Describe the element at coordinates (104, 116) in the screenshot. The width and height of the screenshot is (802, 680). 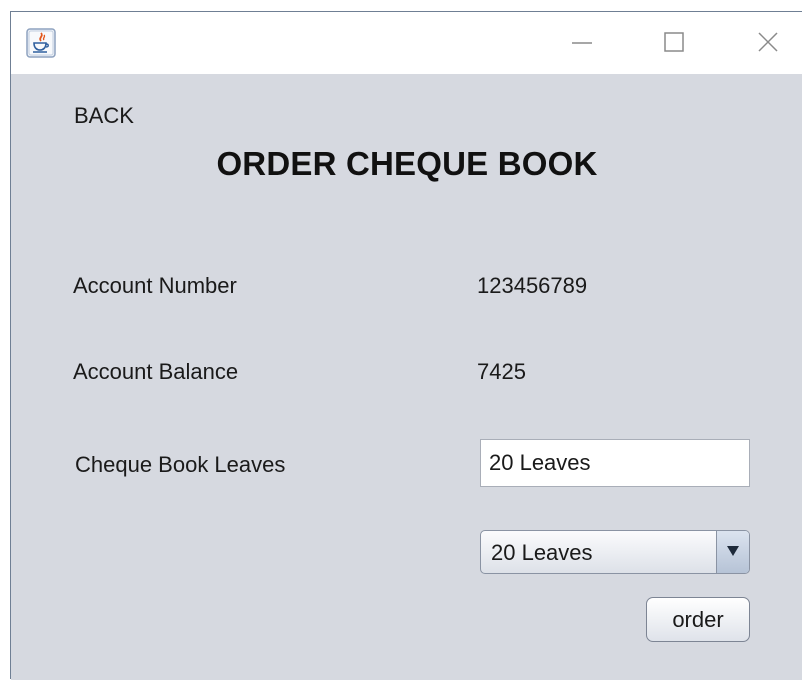
I see `back-link: BACK` at that location.